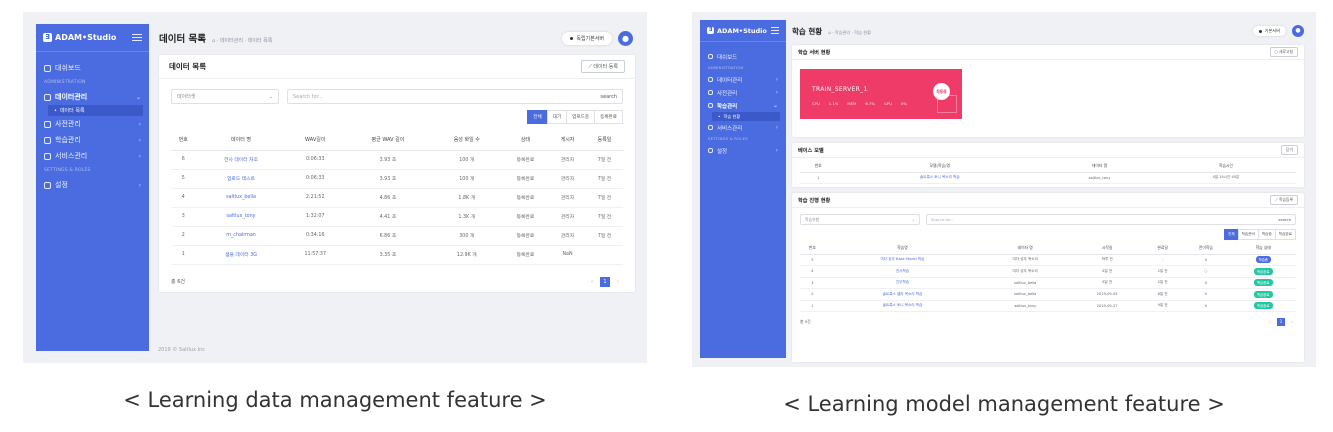 The height and width of the screenshot is (432, 1333). What do you see at coordinates (92, 140) in the screenshot?
I see `sidebar-item: 학습관리 ›` at bounding box center [92, 140].